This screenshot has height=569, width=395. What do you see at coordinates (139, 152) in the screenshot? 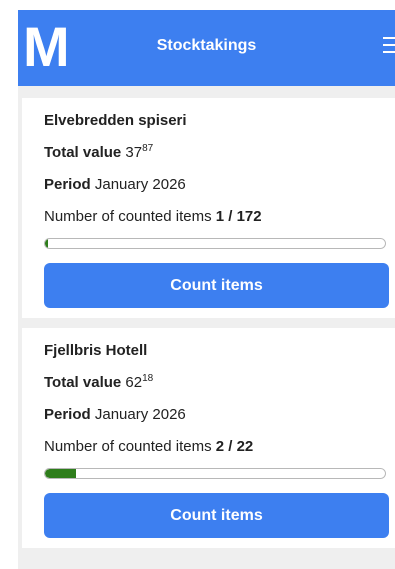
I see `total-value: 3787` at bounding box center [139, 152].